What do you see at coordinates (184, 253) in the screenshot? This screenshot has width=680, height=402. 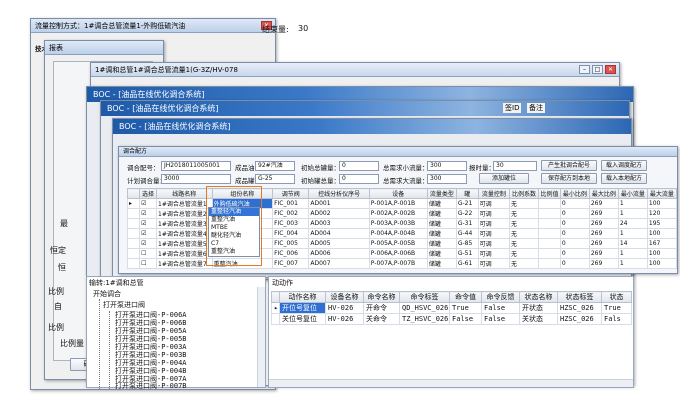 I see `cell: 1#调合总管流量6` at bounding box center [184, 253].